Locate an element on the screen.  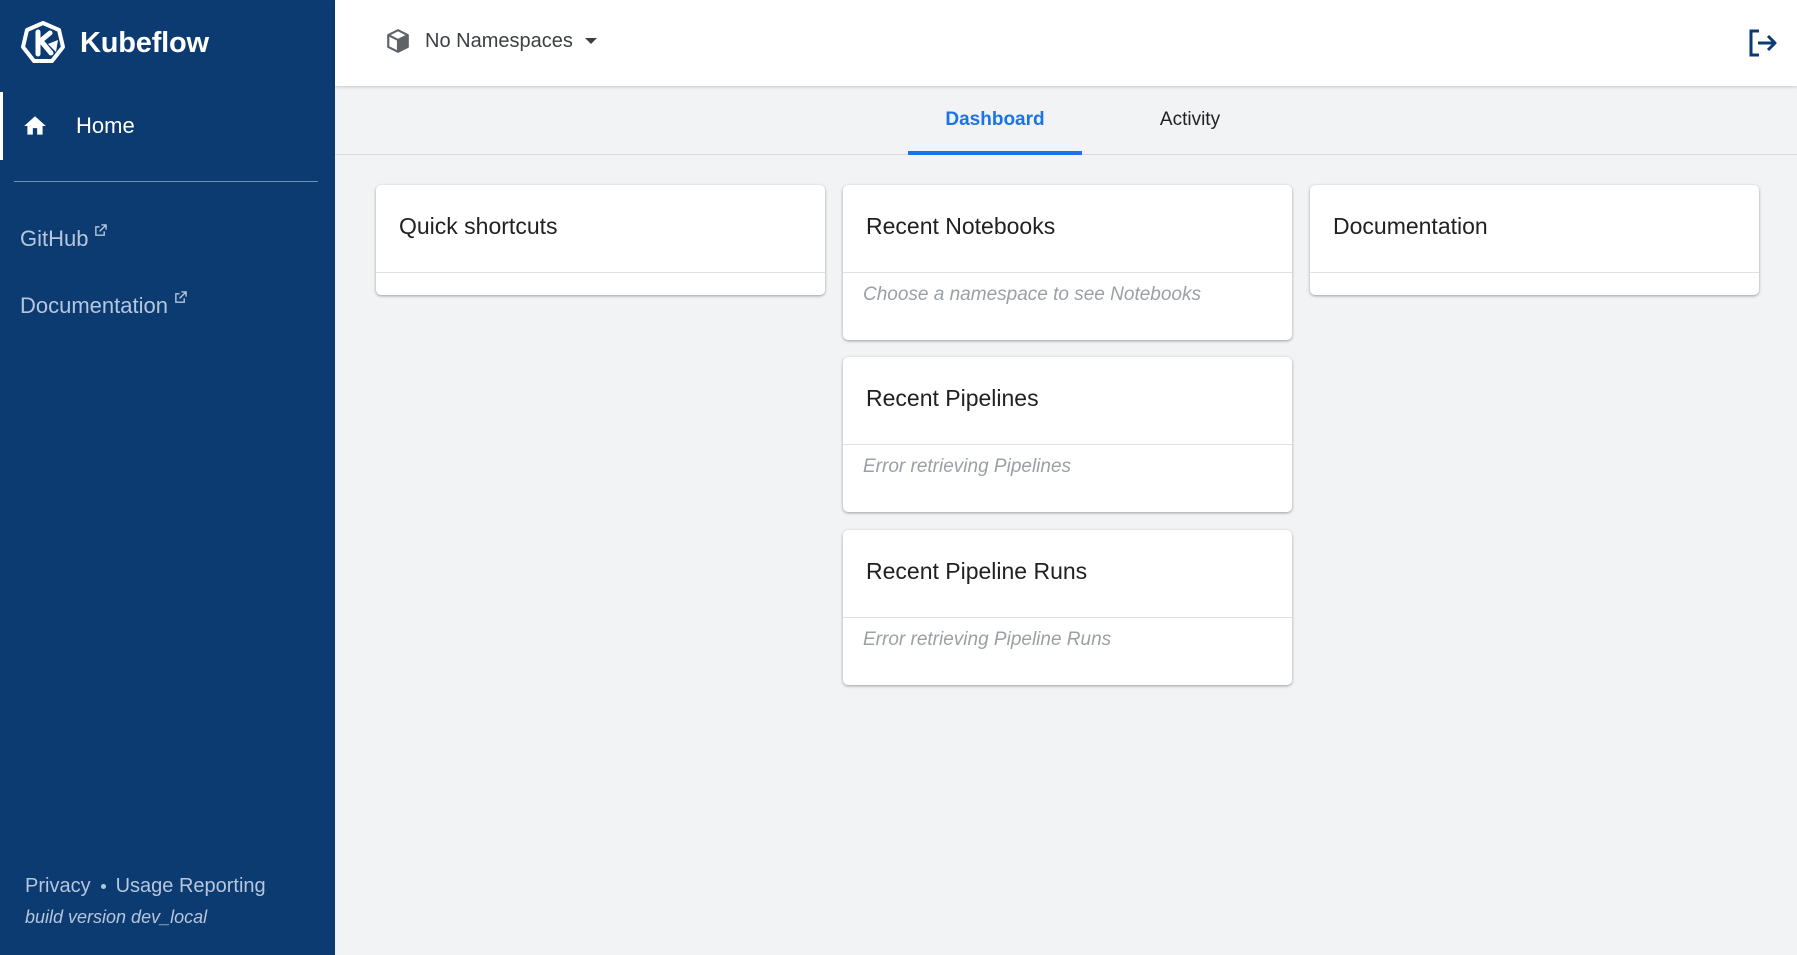
card-message: Choose a namespace to see Notebooks is located at coordinates (1032, 294).